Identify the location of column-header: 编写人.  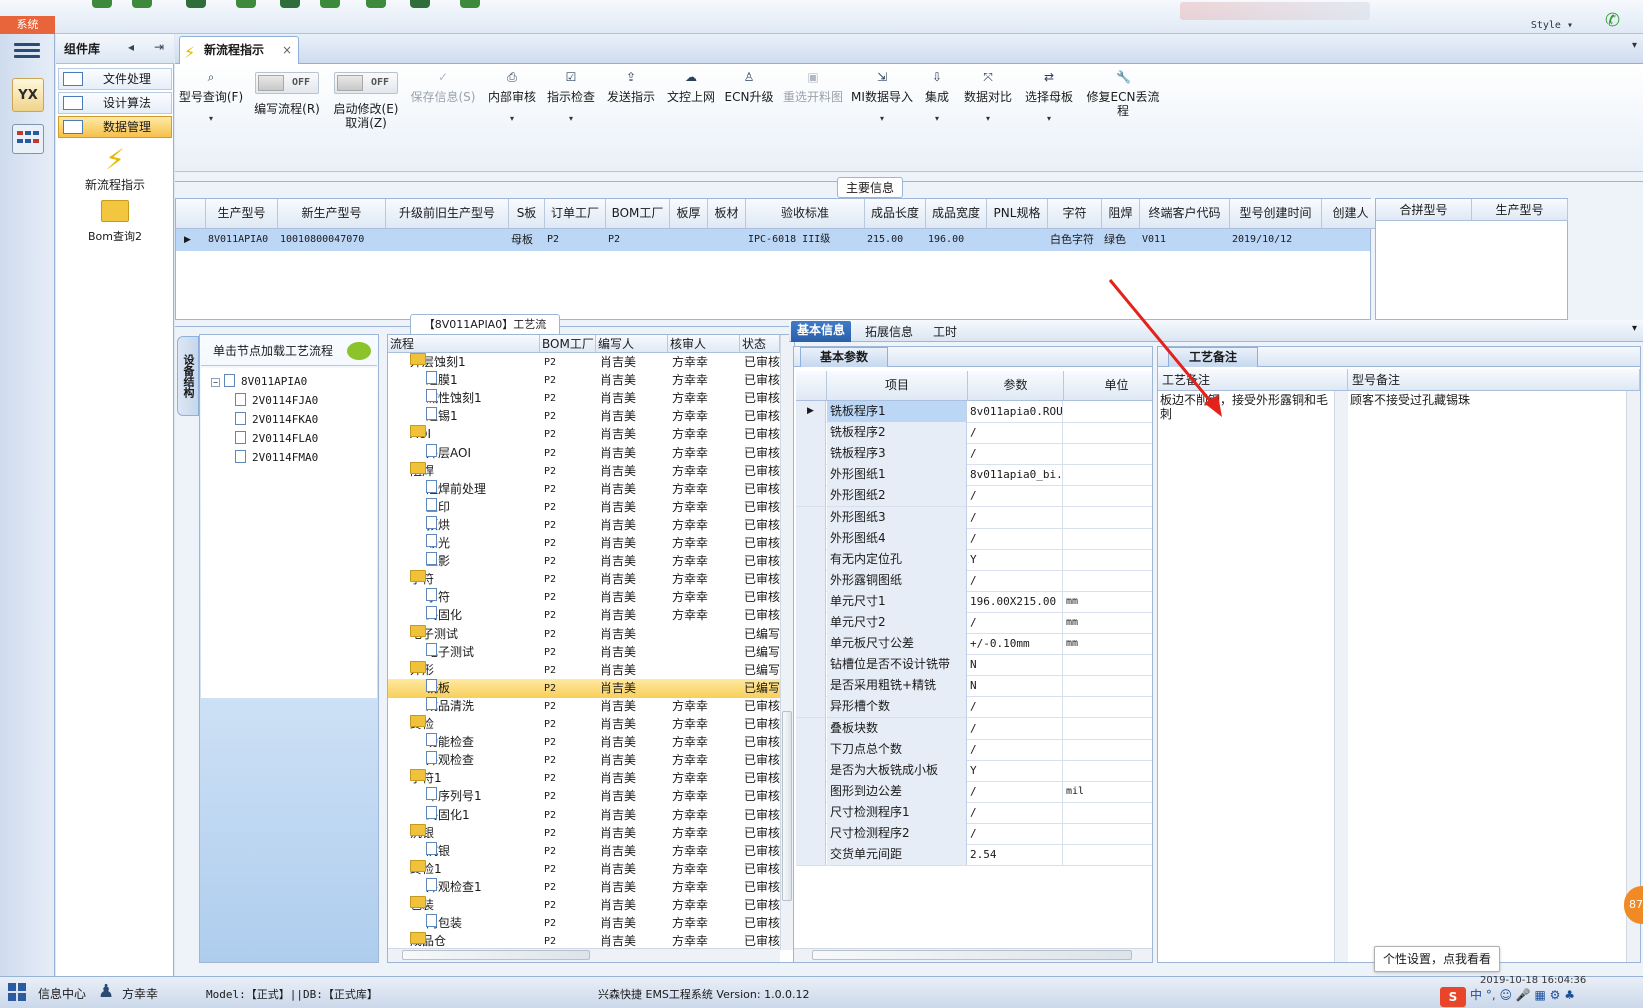
(632, 344).